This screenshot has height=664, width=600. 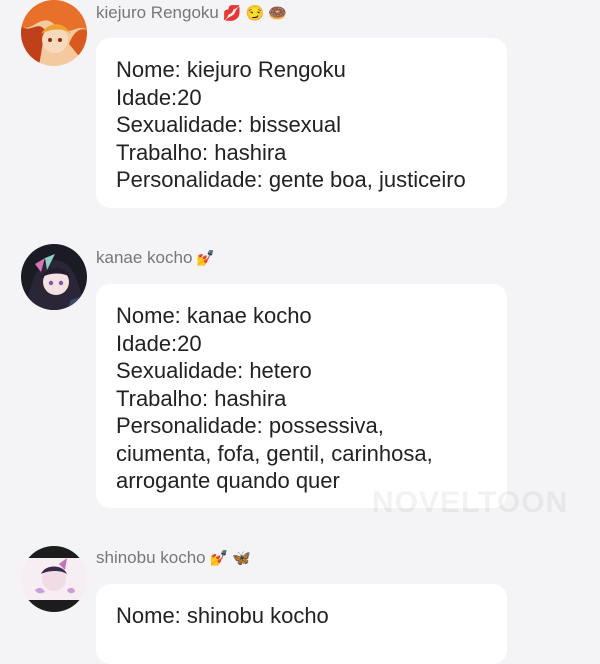 What do you see at coordinates (229, 124) in the screenshot?
I see `message-line: Sexualidade: bissexual` at bounding box center [229, 124].